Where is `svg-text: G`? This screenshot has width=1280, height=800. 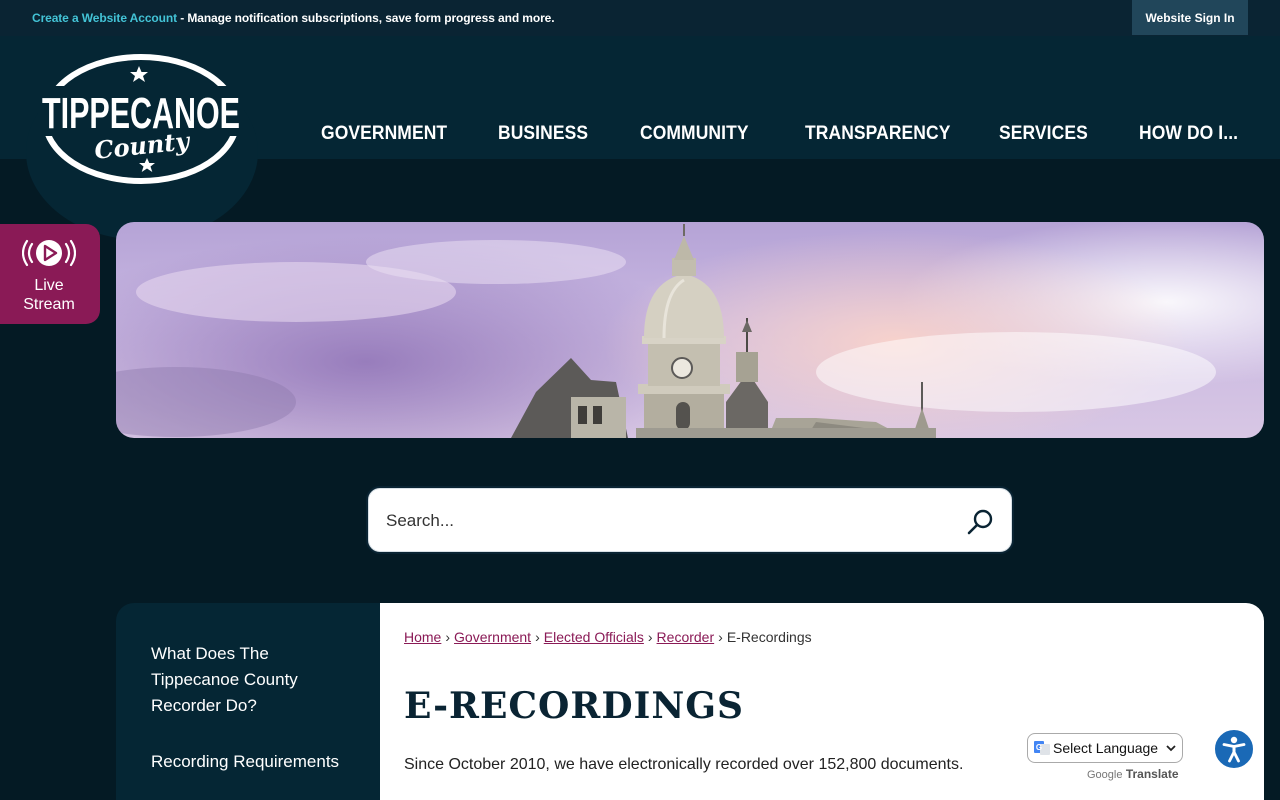
svg-text: G is located at coordinates (1039, 747).